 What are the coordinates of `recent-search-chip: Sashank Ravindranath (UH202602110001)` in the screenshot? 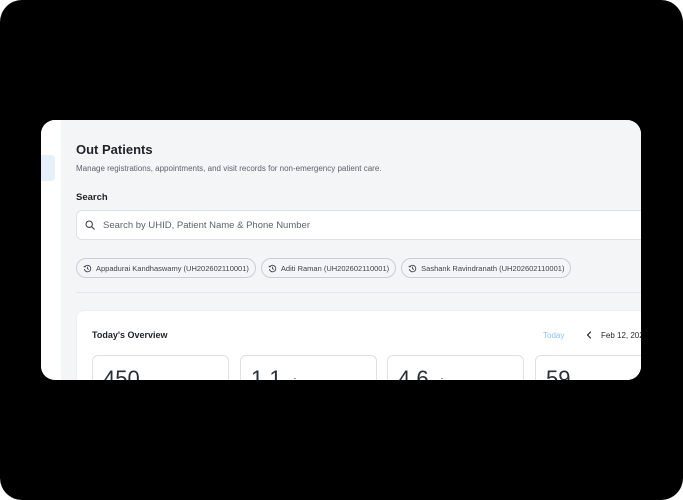 It's located at (486, 268).